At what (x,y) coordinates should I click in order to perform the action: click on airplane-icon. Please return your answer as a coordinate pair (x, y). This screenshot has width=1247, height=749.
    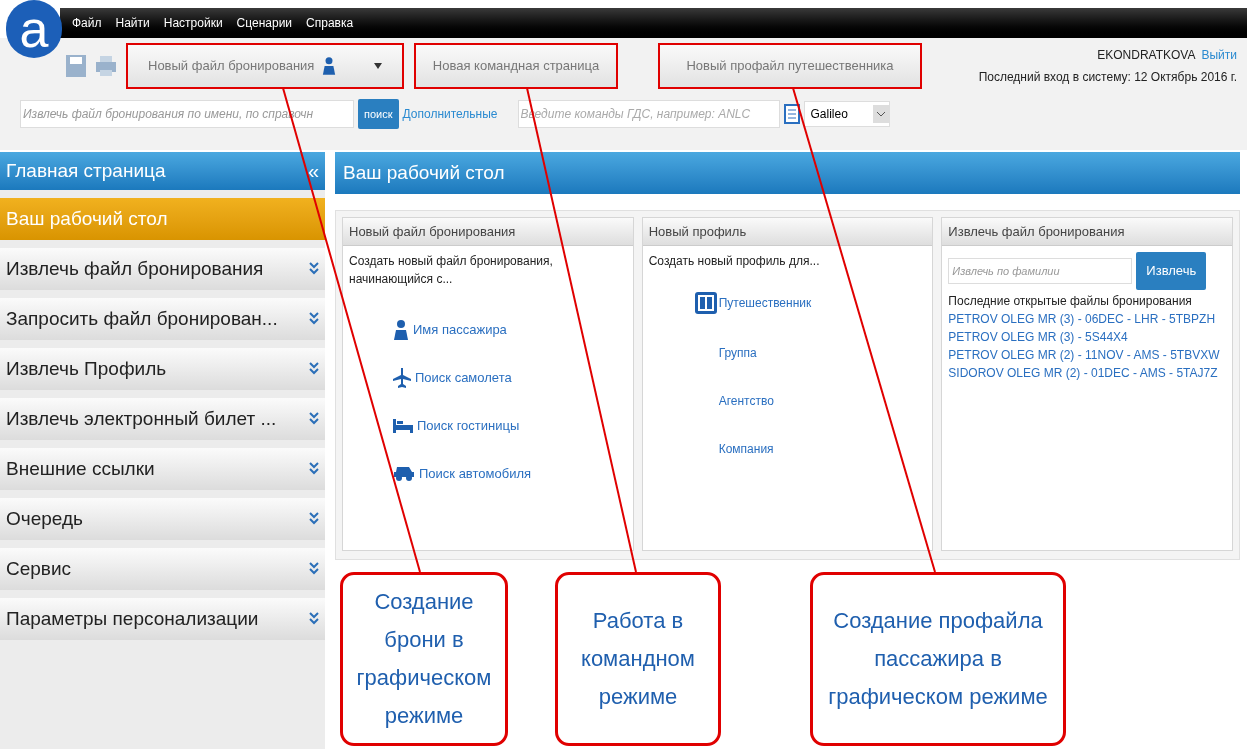
    Looking at the image, I should click on (402, 378).